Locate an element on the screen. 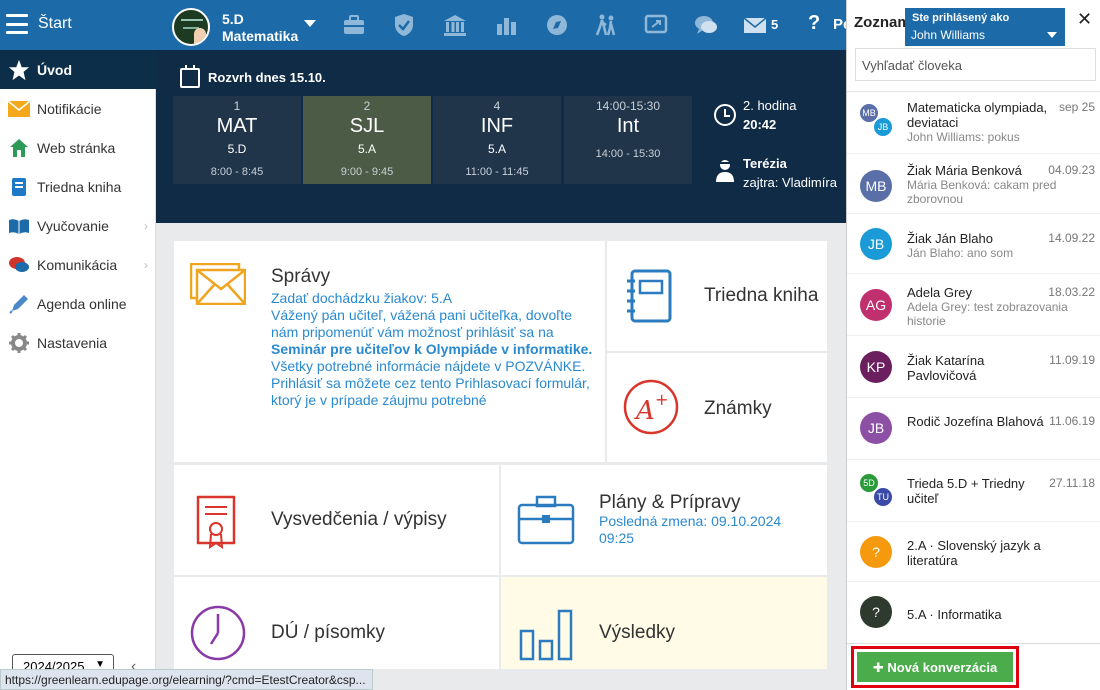 The width and height of the screenshot is (1100, 690). conversation-name: Matematicka olympiada, deviataci is located at coordinates (977, 115).